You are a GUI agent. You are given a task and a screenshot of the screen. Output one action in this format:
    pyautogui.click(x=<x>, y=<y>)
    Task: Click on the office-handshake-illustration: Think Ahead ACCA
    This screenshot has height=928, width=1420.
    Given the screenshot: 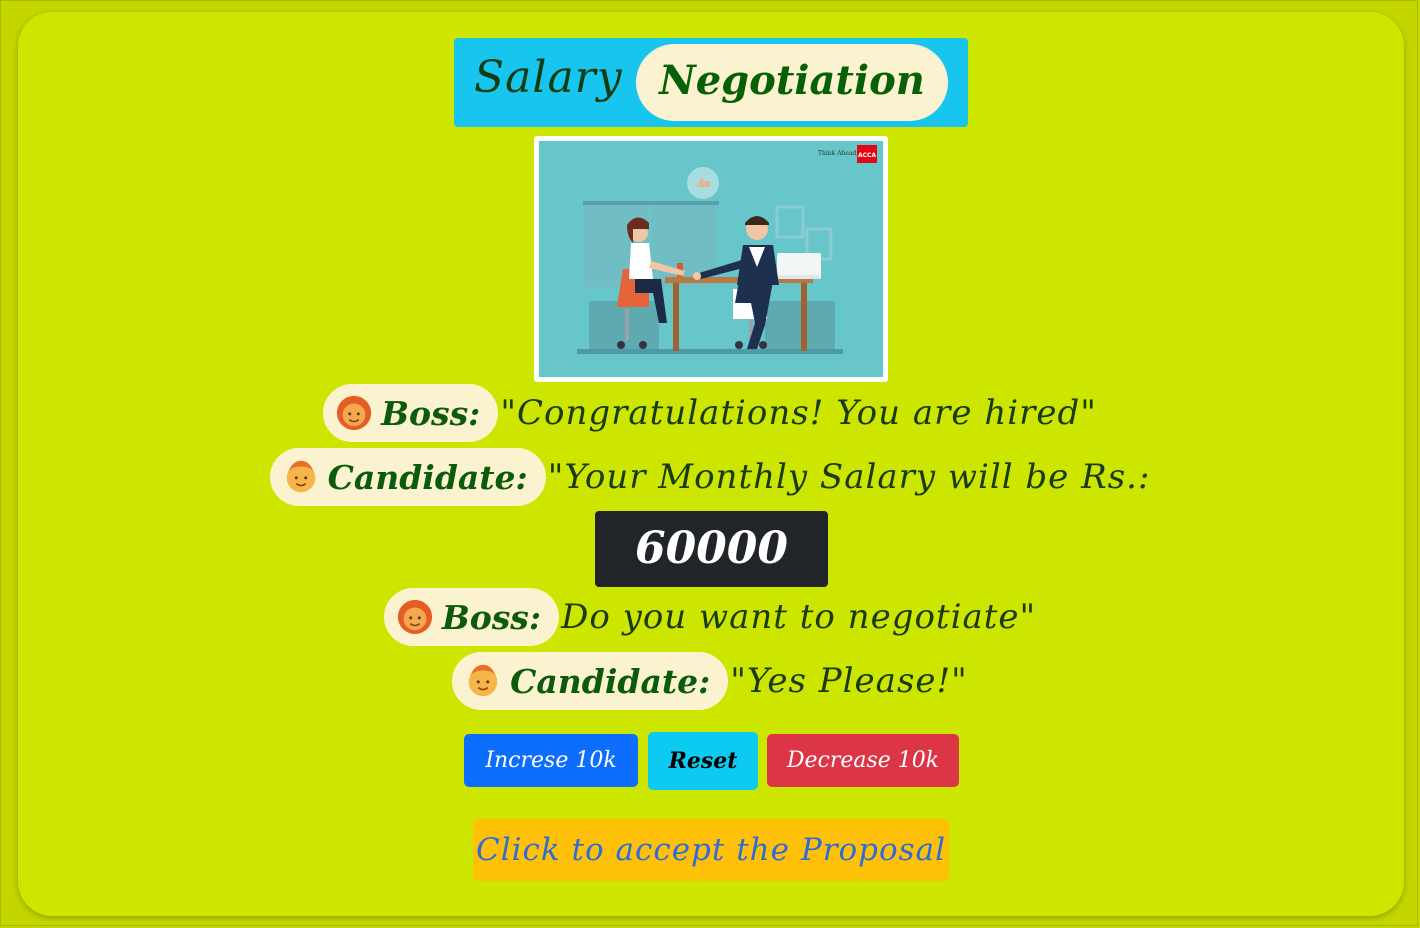 What is the action you would take?
    pyautogui.click(x=711, y=259)
    